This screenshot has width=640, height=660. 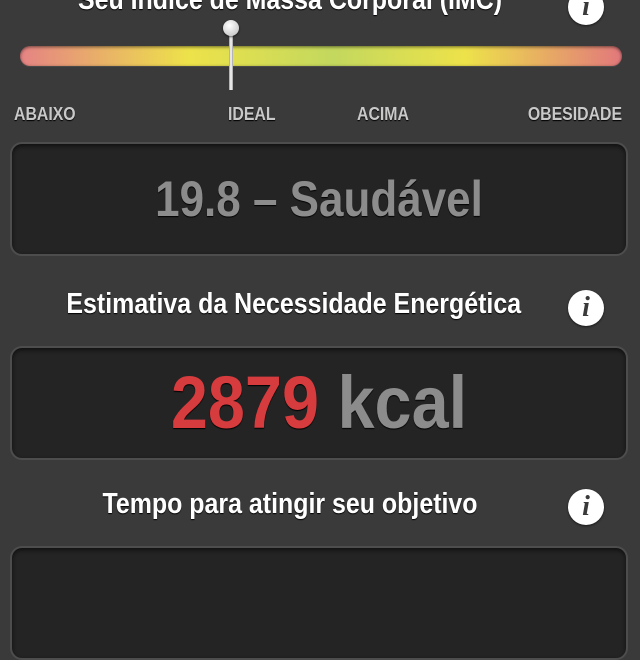 What do you see at coordinates (383, 114) in the screenshot?
I see `gauge-label-acima: ACIMA` at bounding box center [383, 114].